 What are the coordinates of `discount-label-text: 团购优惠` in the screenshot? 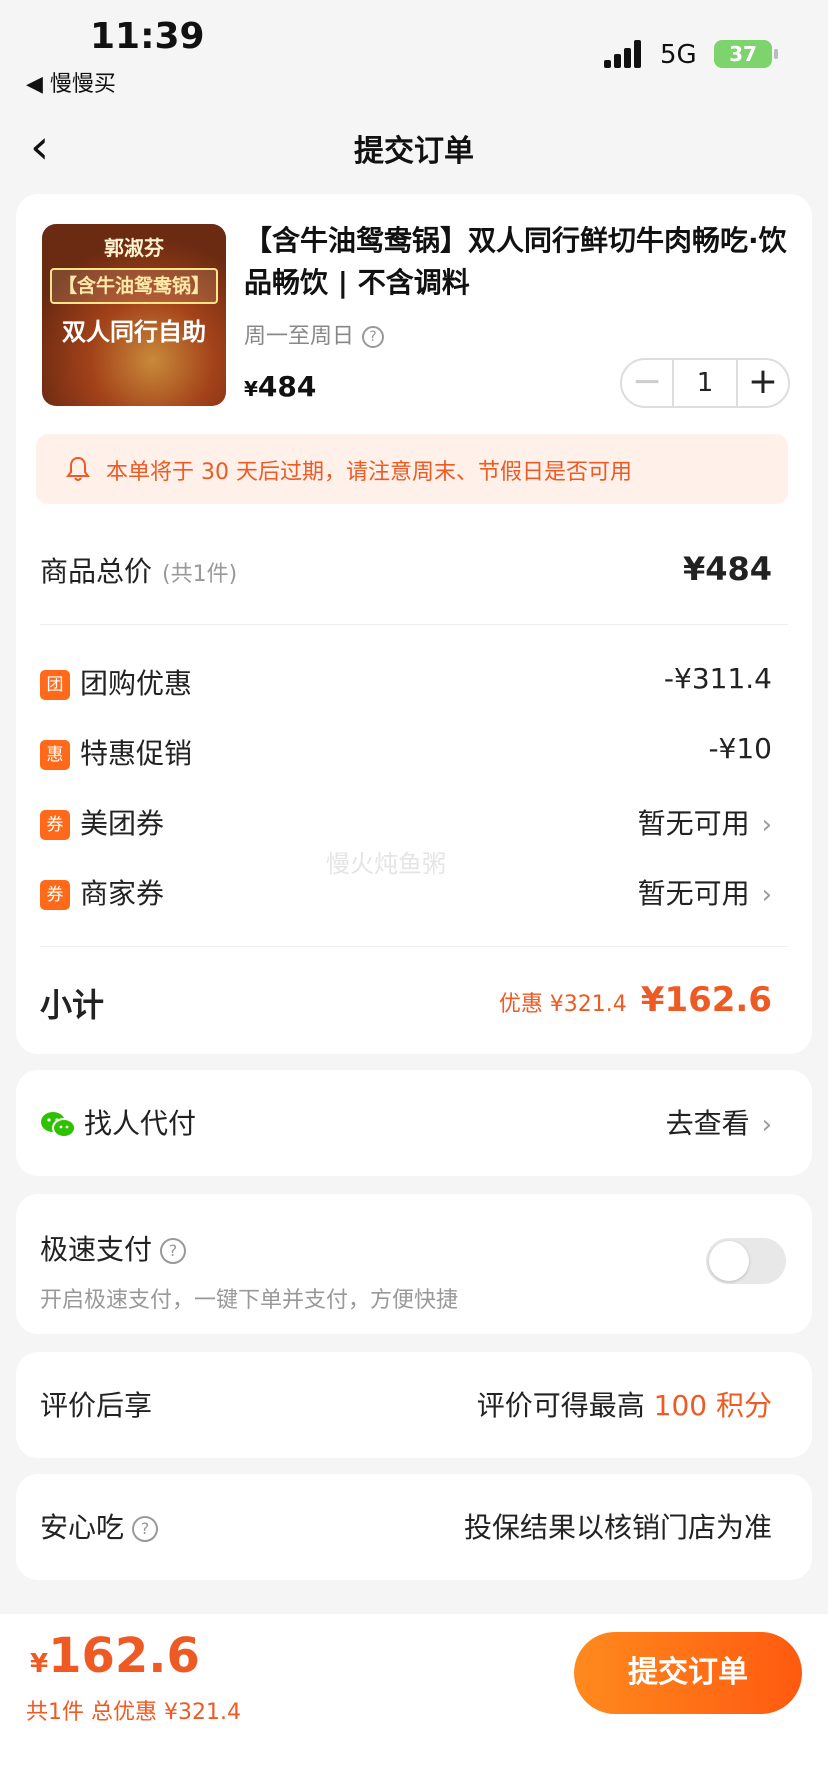 It's located at (136, 683).